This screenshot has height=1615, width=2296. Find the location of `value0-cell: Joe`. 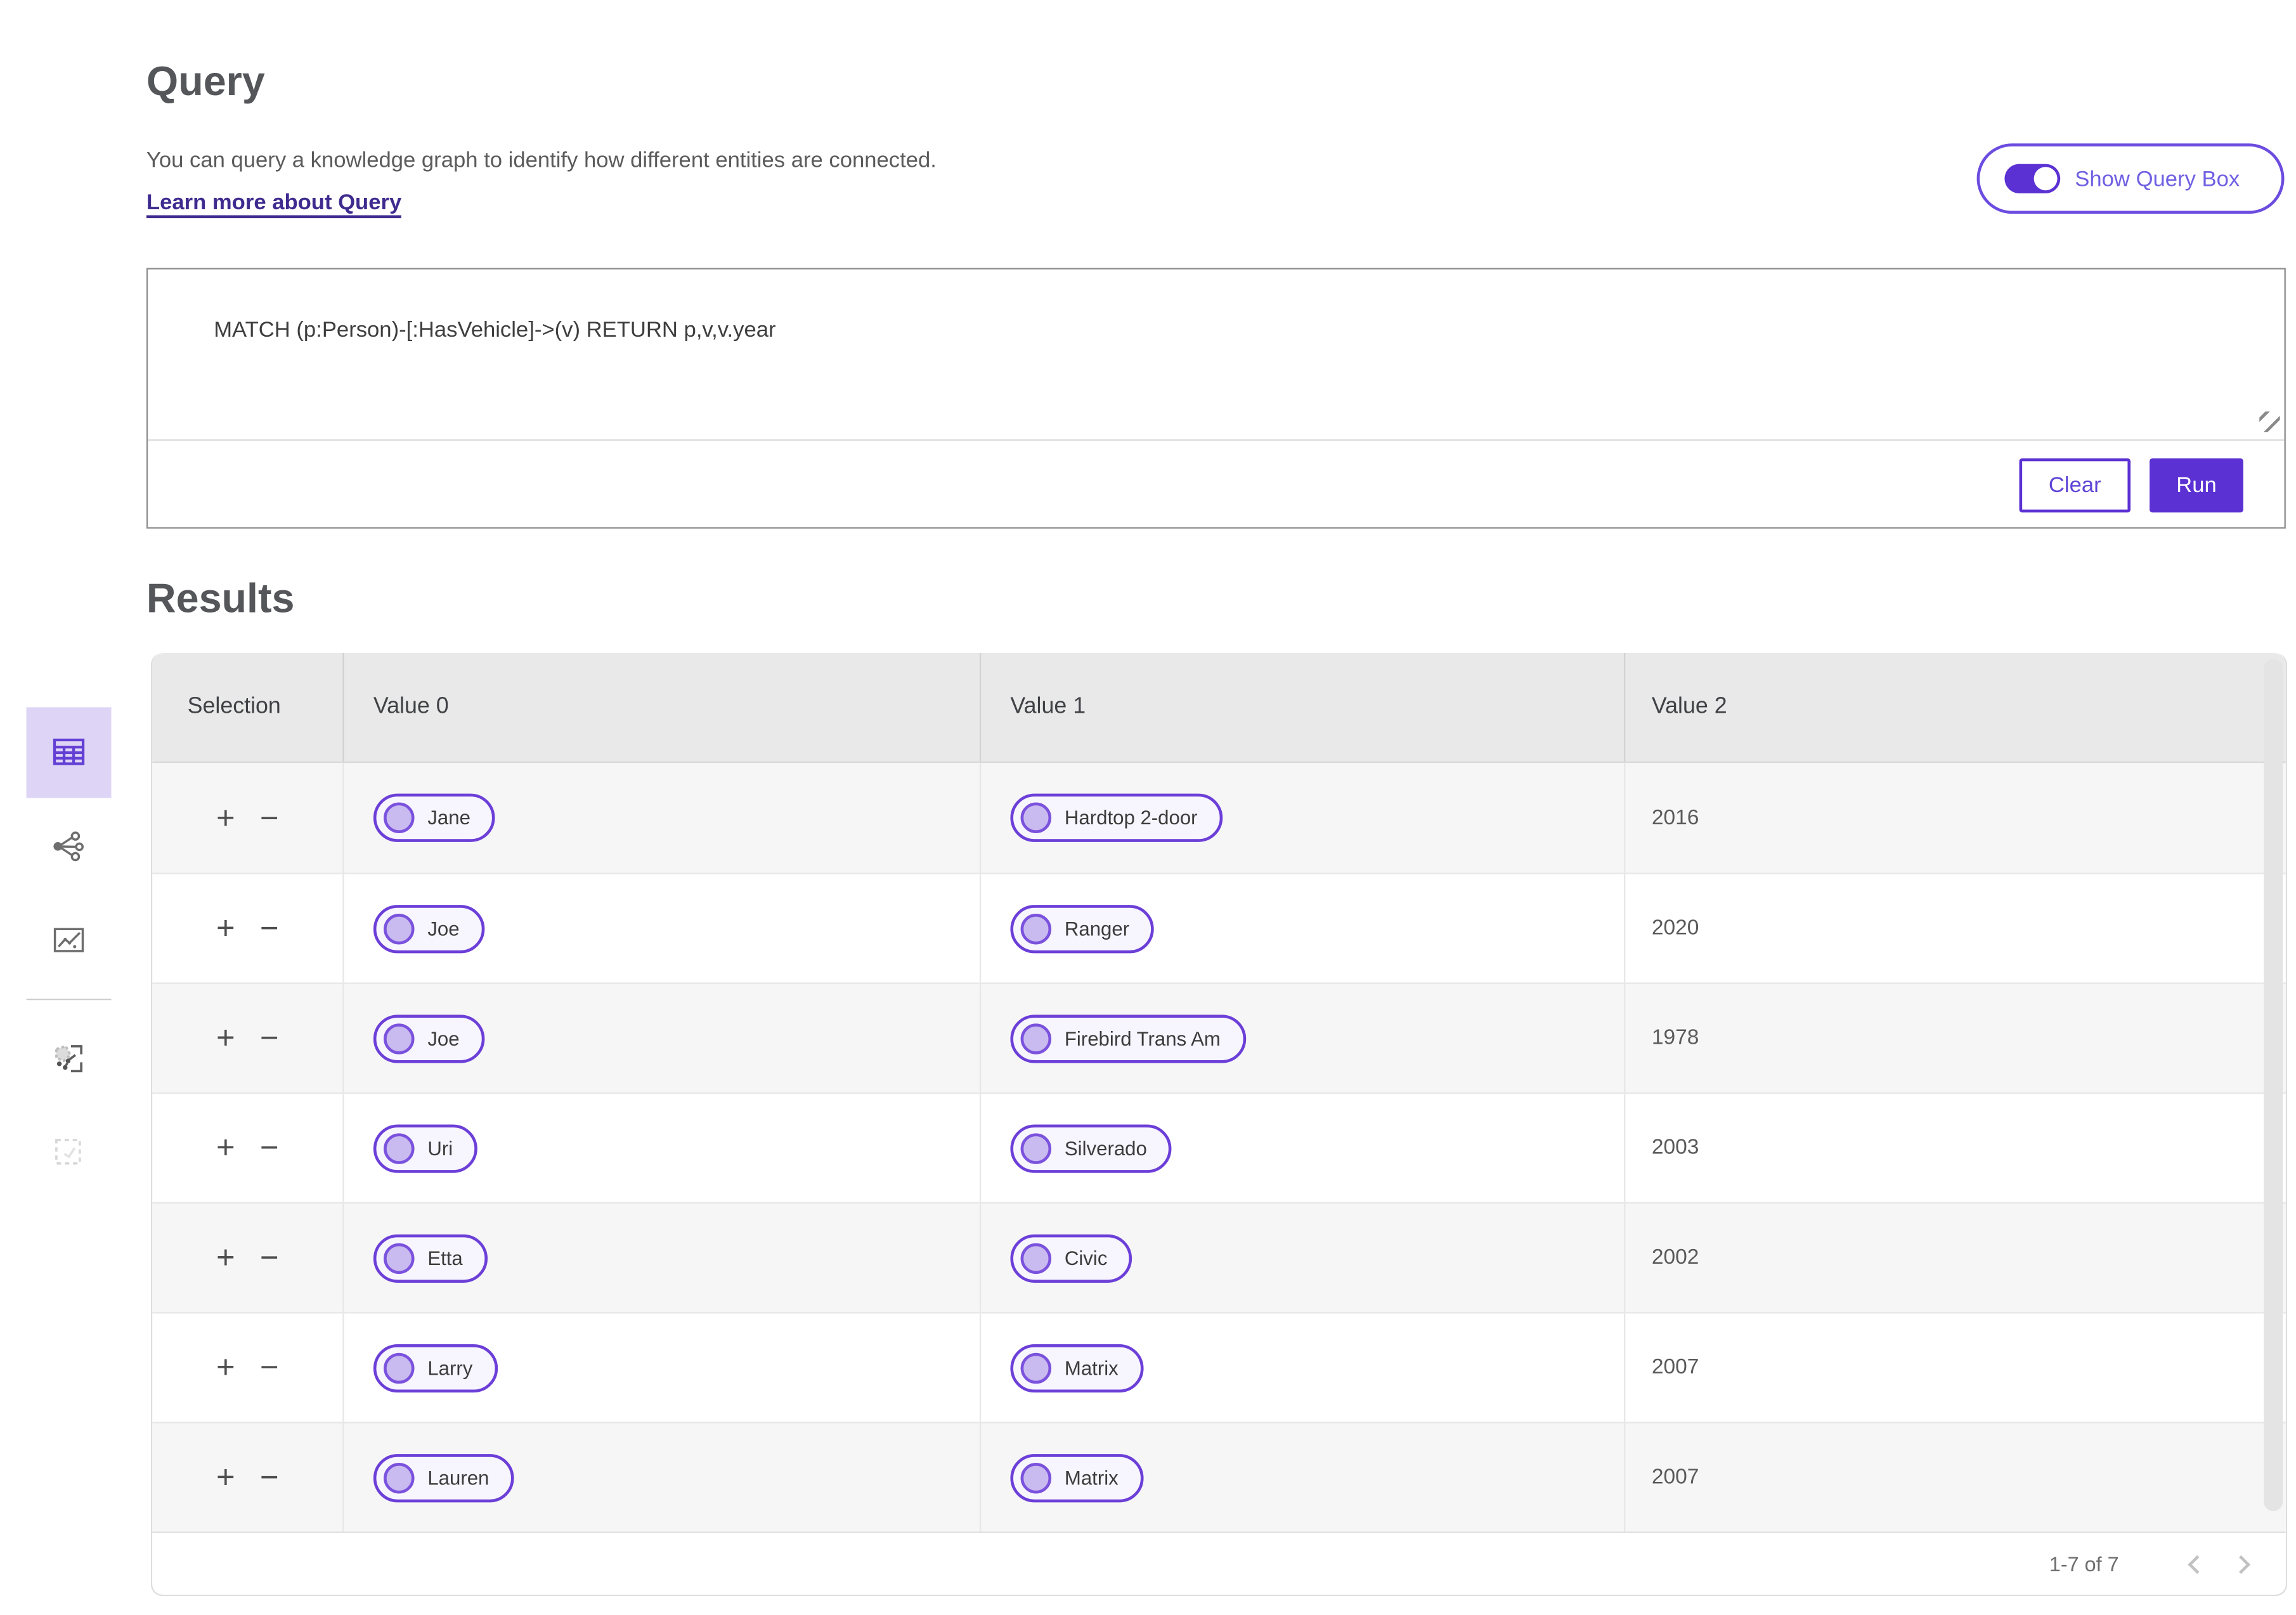

value0-cell: Joe is located at coordinates (661, 1038).